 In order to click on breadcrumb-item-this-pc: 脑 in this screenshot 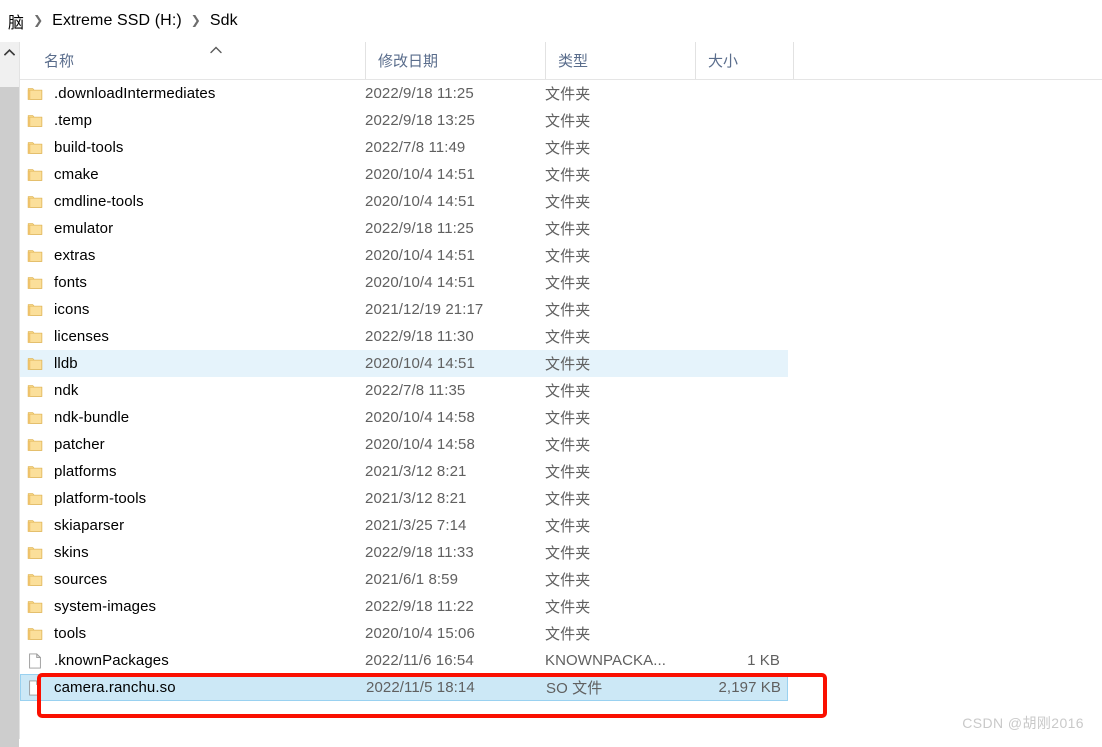, I will do `click(16, 21)`.